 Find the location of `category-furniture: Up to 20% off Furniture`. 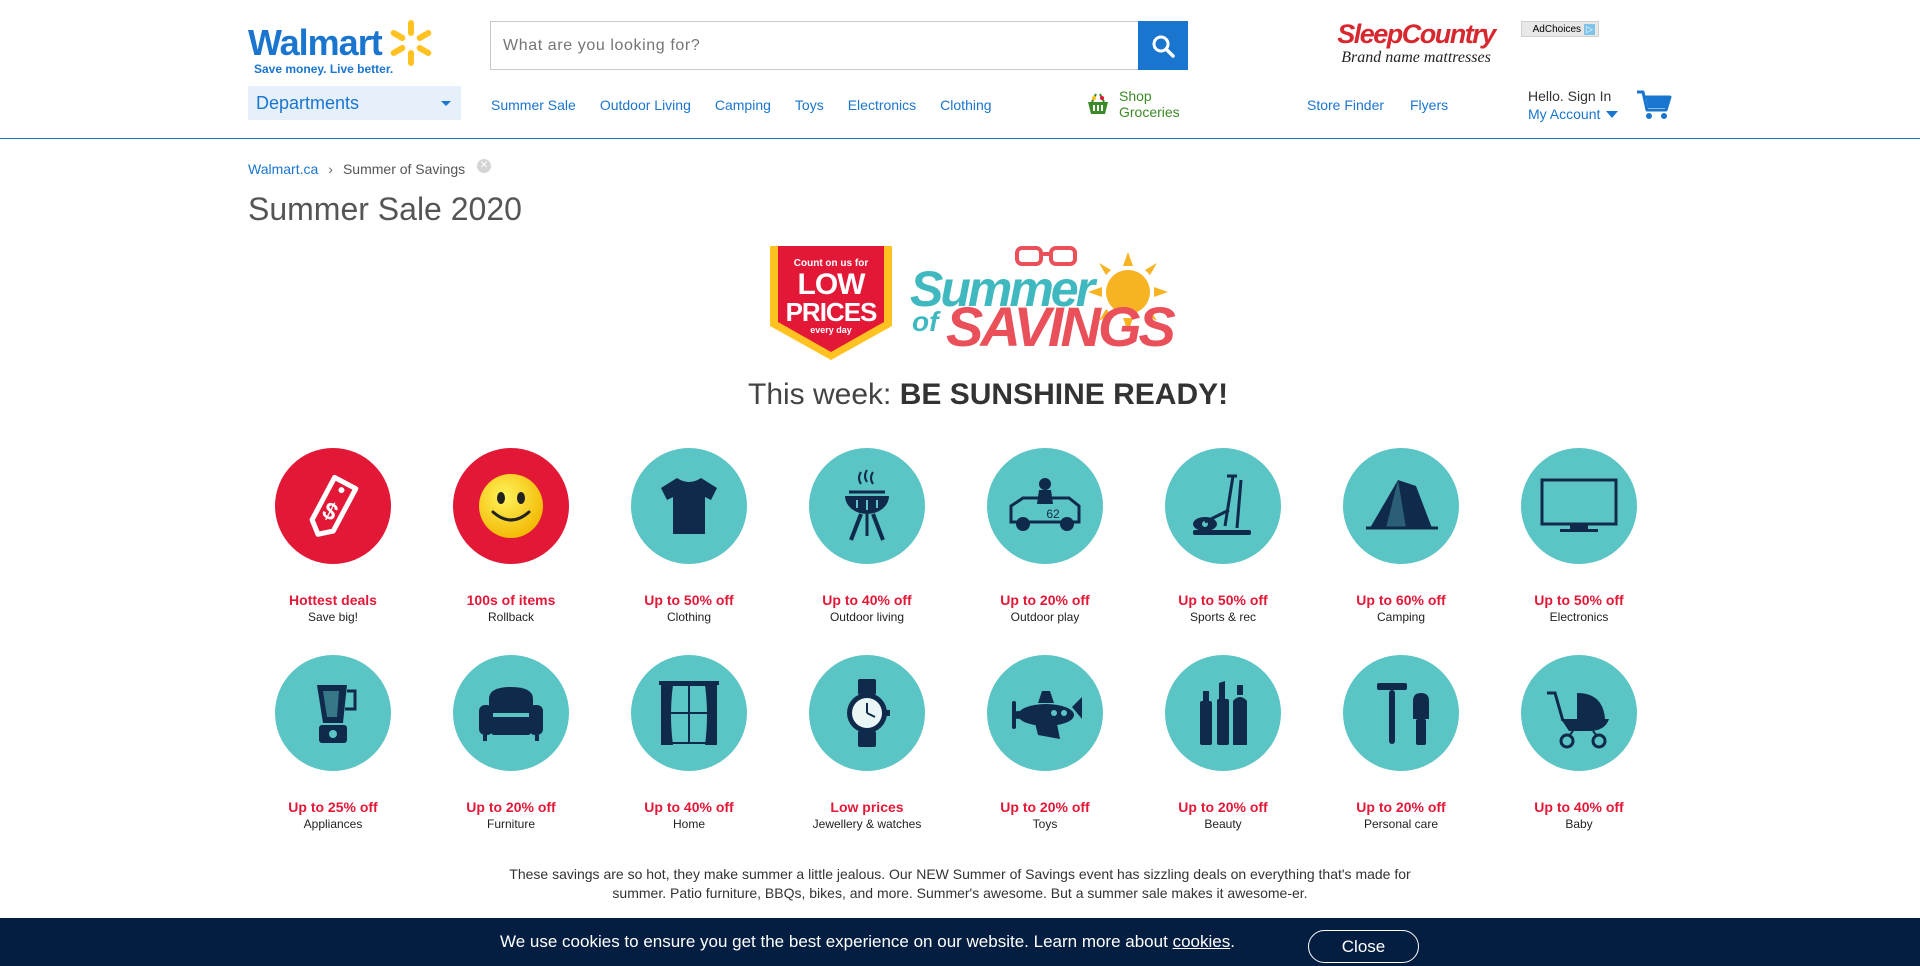

category-furniture: Up to 20% off Furniture is located at coordinates (511, 750).